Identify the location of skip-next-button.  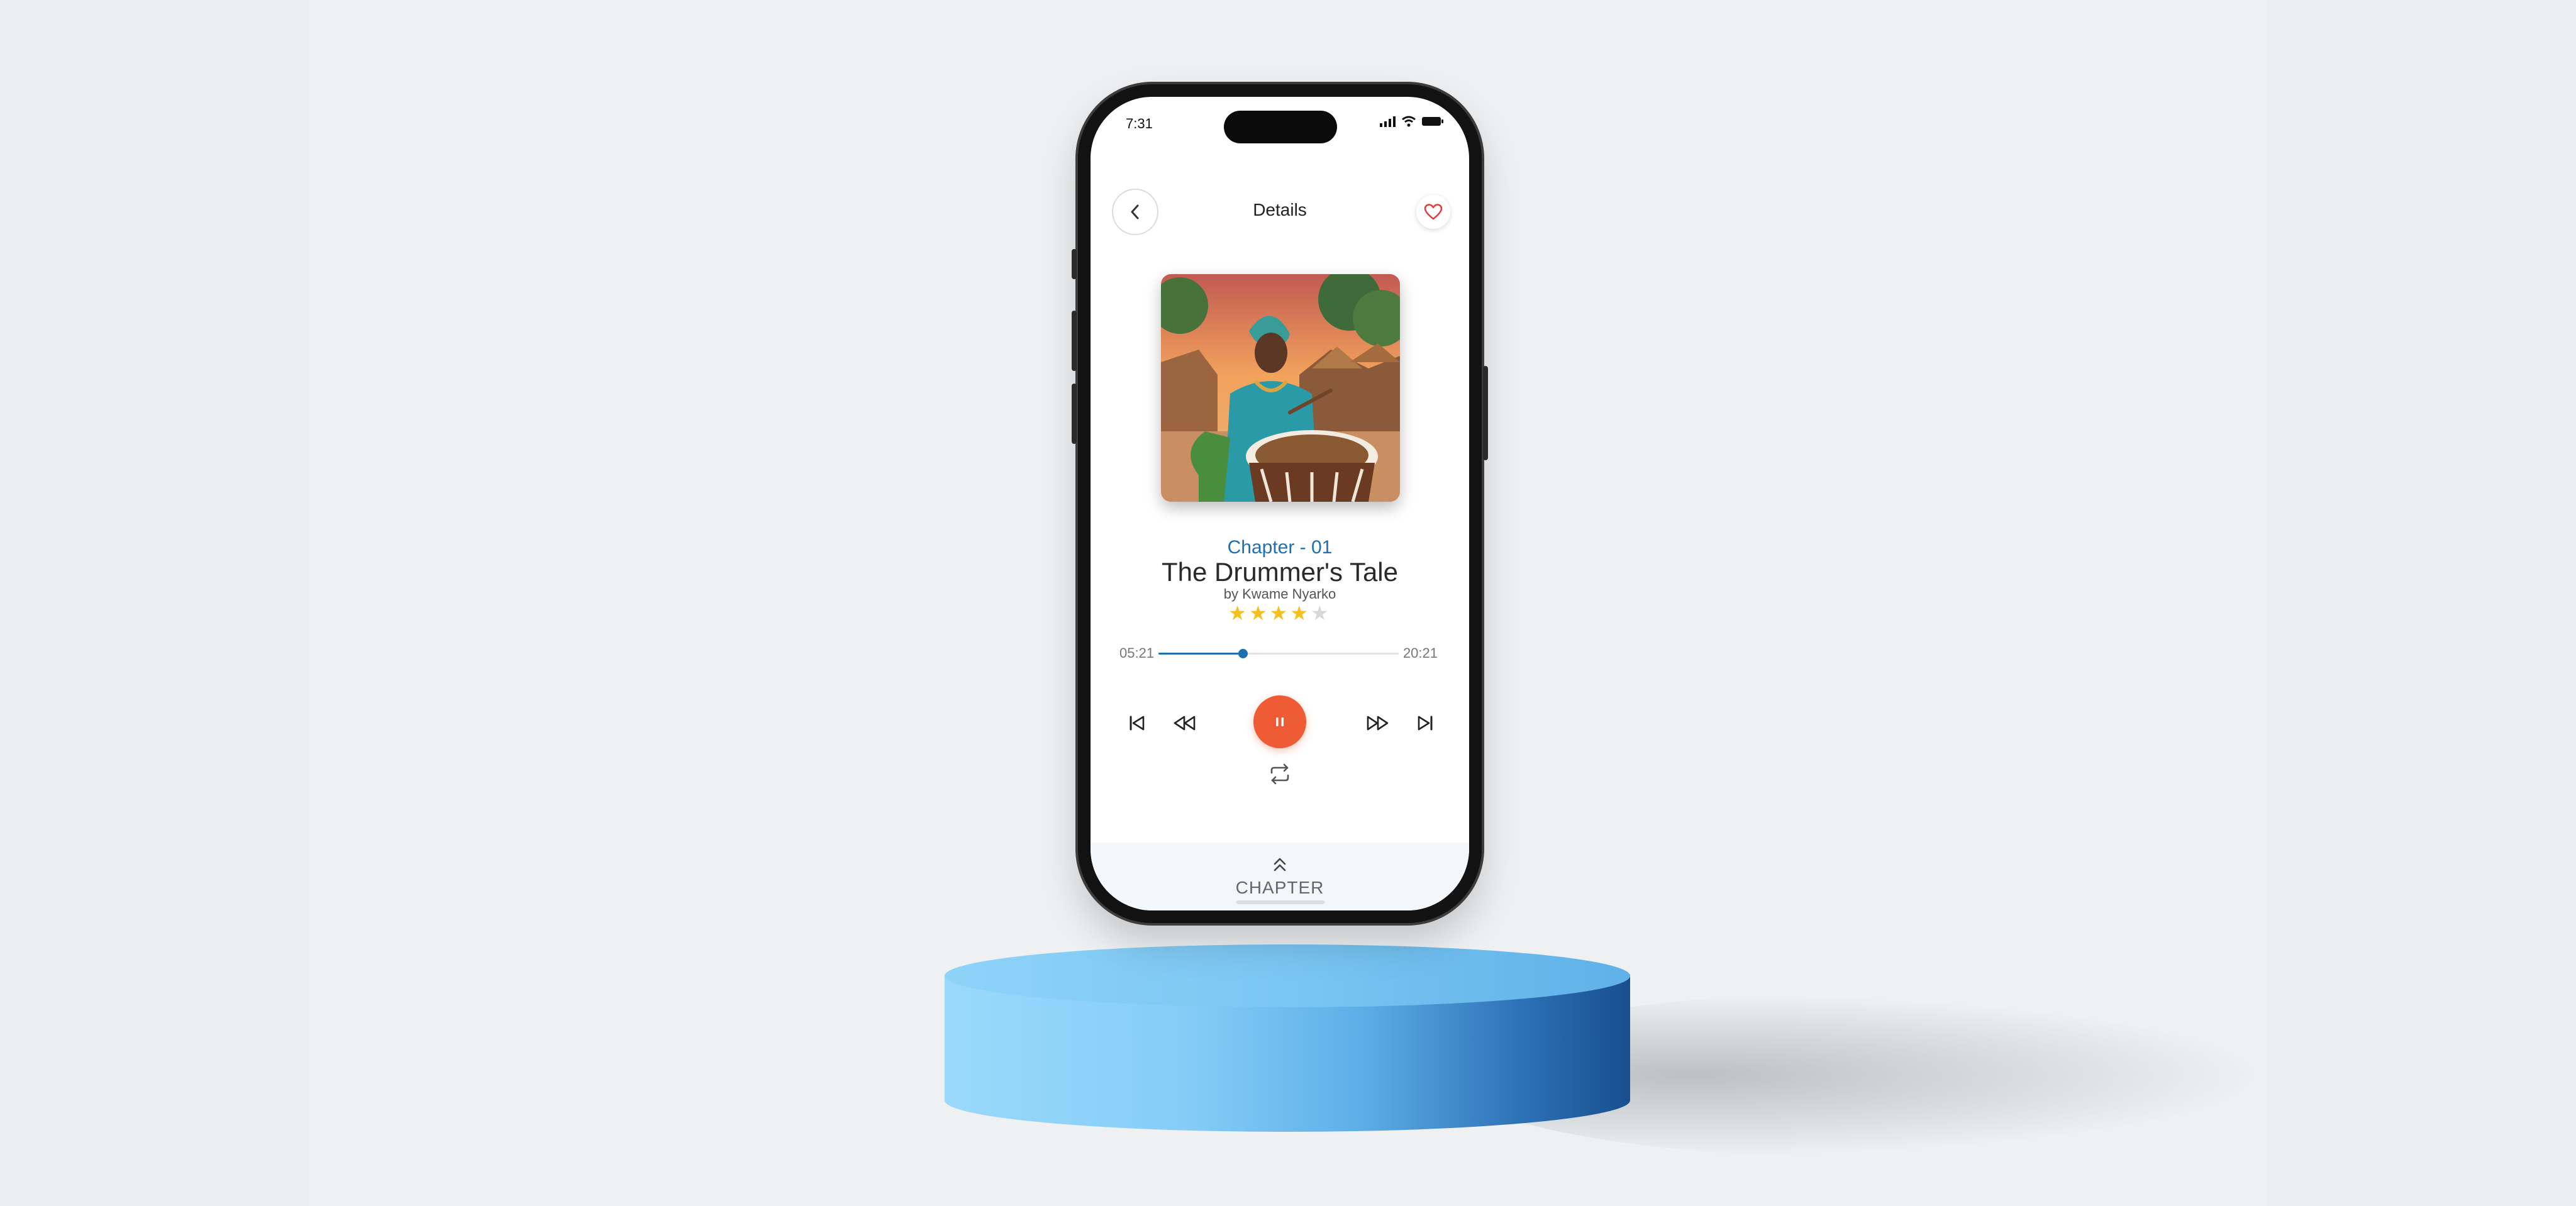
(1425, 723).